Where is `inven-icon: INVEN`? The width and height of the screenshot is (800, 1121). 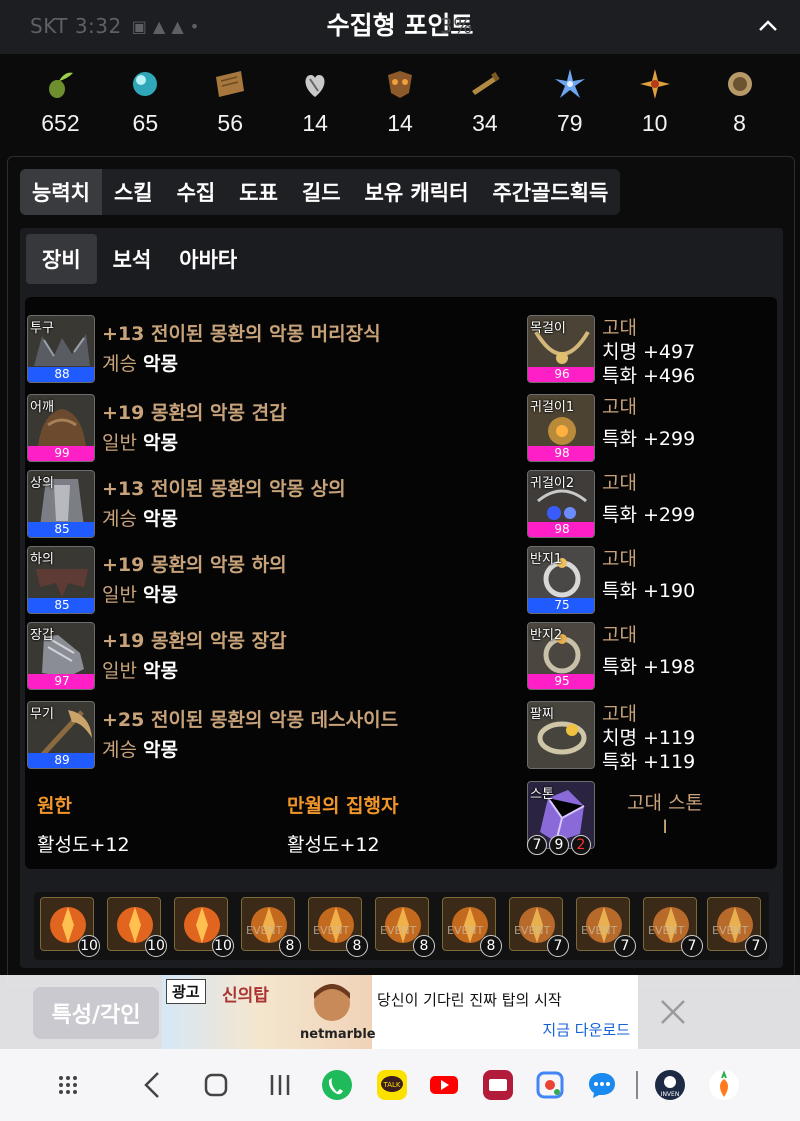
inven-icon: INVEN is located at coordinates (670, 1085).